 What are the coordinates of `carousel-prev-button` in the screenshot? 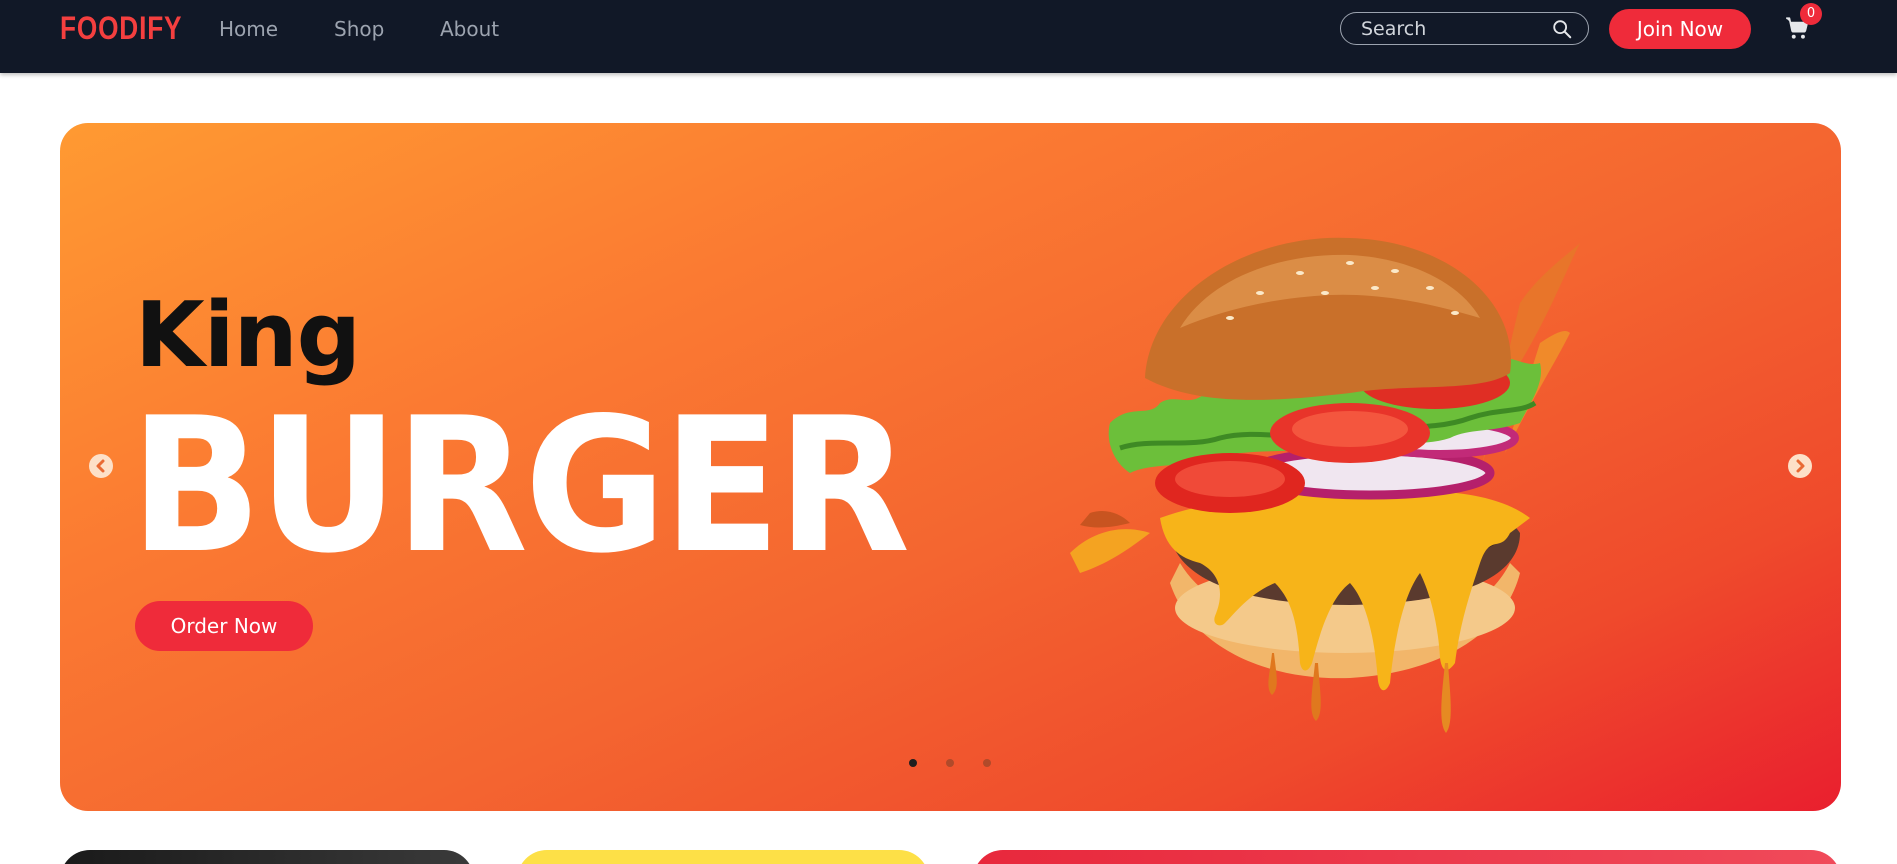 It's located at (101, 466).